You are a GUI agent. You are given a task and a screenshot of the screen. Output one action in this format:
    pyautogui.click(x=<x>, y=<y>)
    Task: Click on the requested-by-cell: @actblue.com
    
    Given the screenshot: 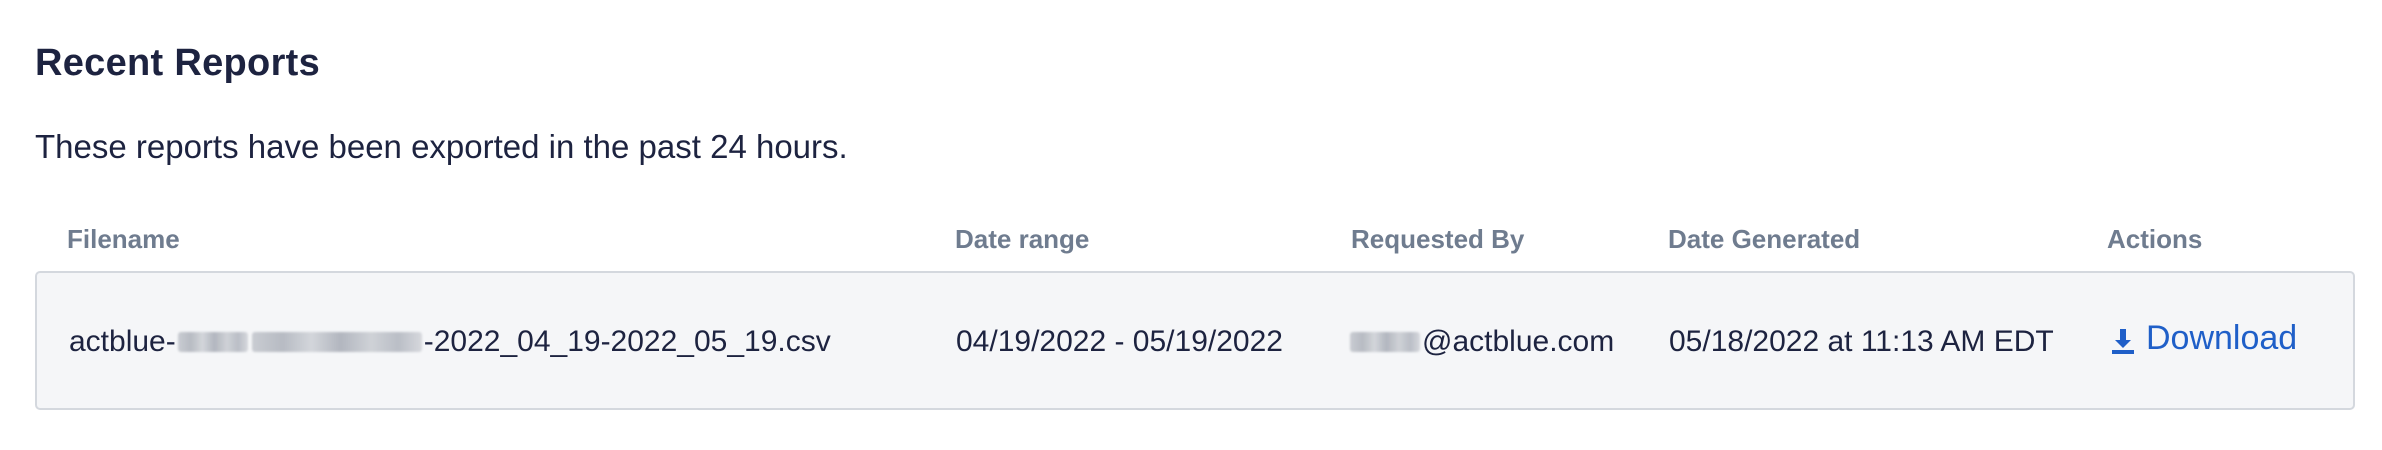 What is the action you would take?
    pyautogui.click(x=1481, y=342)
    